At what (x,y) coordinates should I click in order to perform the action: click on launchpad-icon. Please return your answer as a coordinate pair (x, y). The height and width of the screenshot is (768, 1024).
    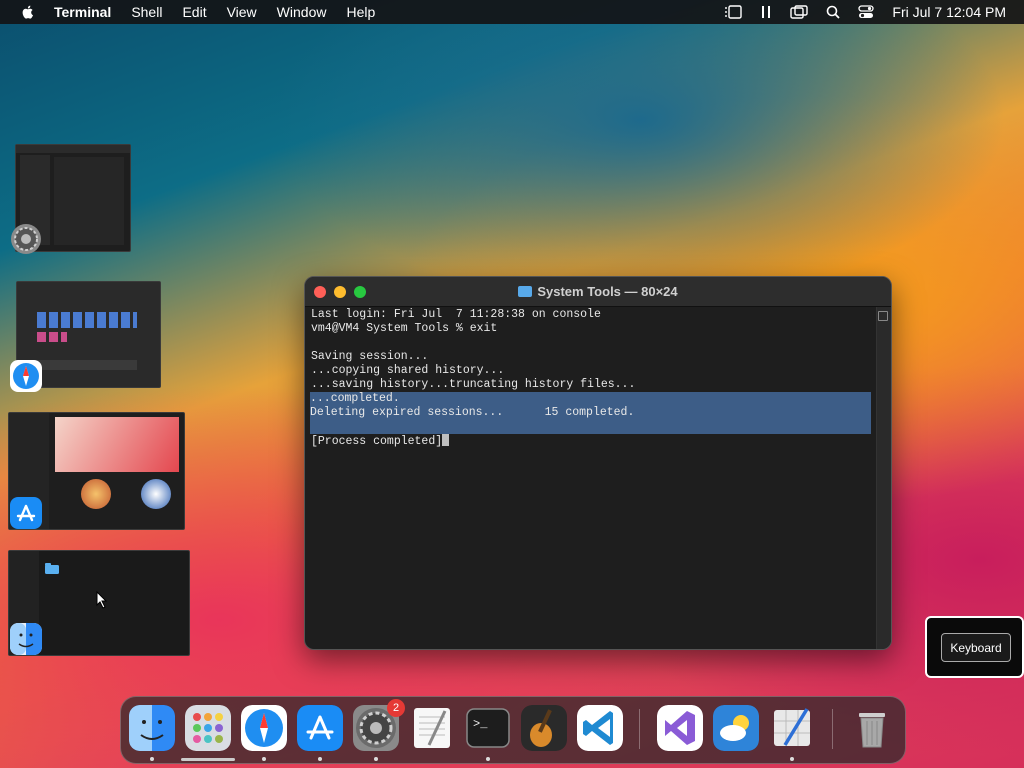
    Looking at the image, I should click on (208, 728).